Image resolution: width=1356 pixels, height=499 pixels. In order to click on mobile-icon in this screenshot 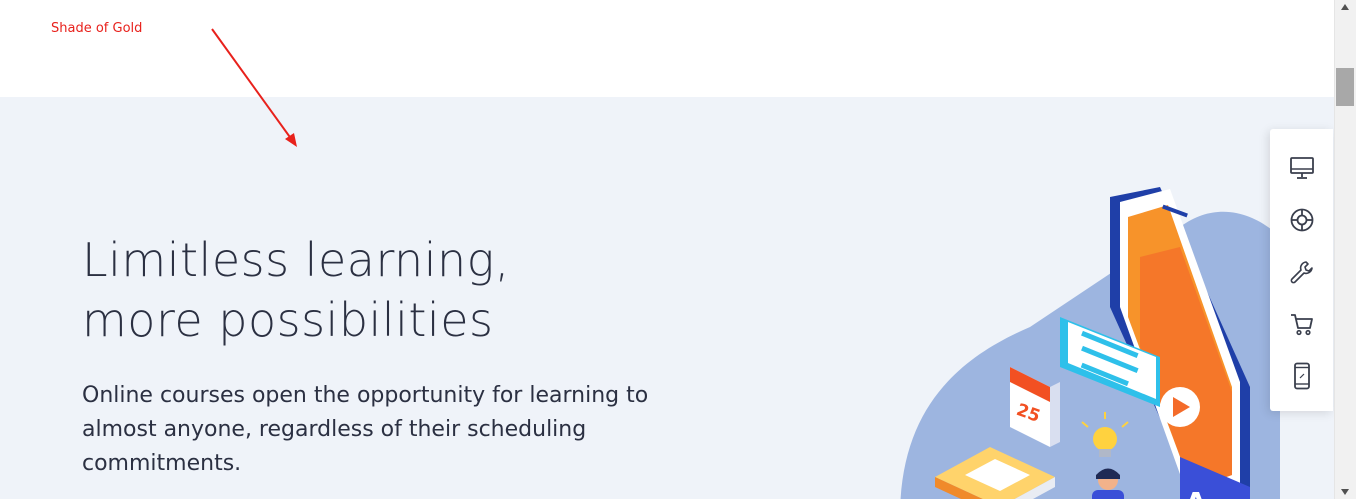, I will do `click(1301, 376)`.